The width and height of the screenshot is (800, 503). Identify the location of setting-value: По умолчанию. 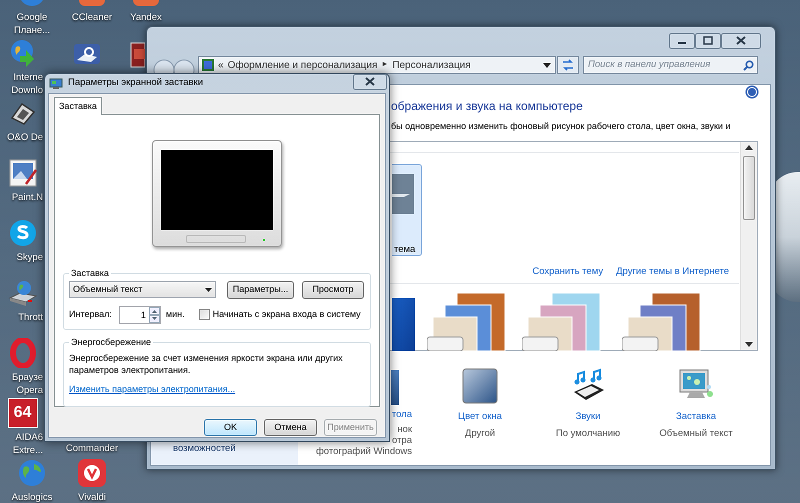
(588, 434).